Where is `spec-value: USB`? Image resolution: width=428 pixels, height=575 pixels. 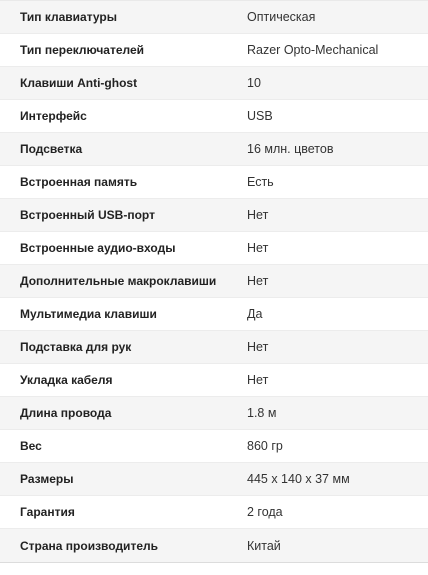
spec-value: USB is located at coordinates (260, 116).